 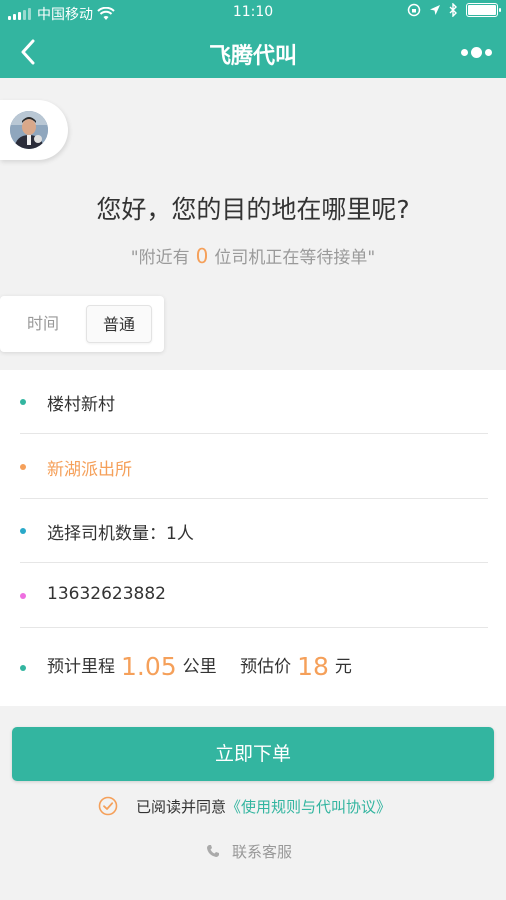 What do you see at coordinates (464, 52) in the screenshot?
I see `more-dots-icon` at bounding box center [464, 52].